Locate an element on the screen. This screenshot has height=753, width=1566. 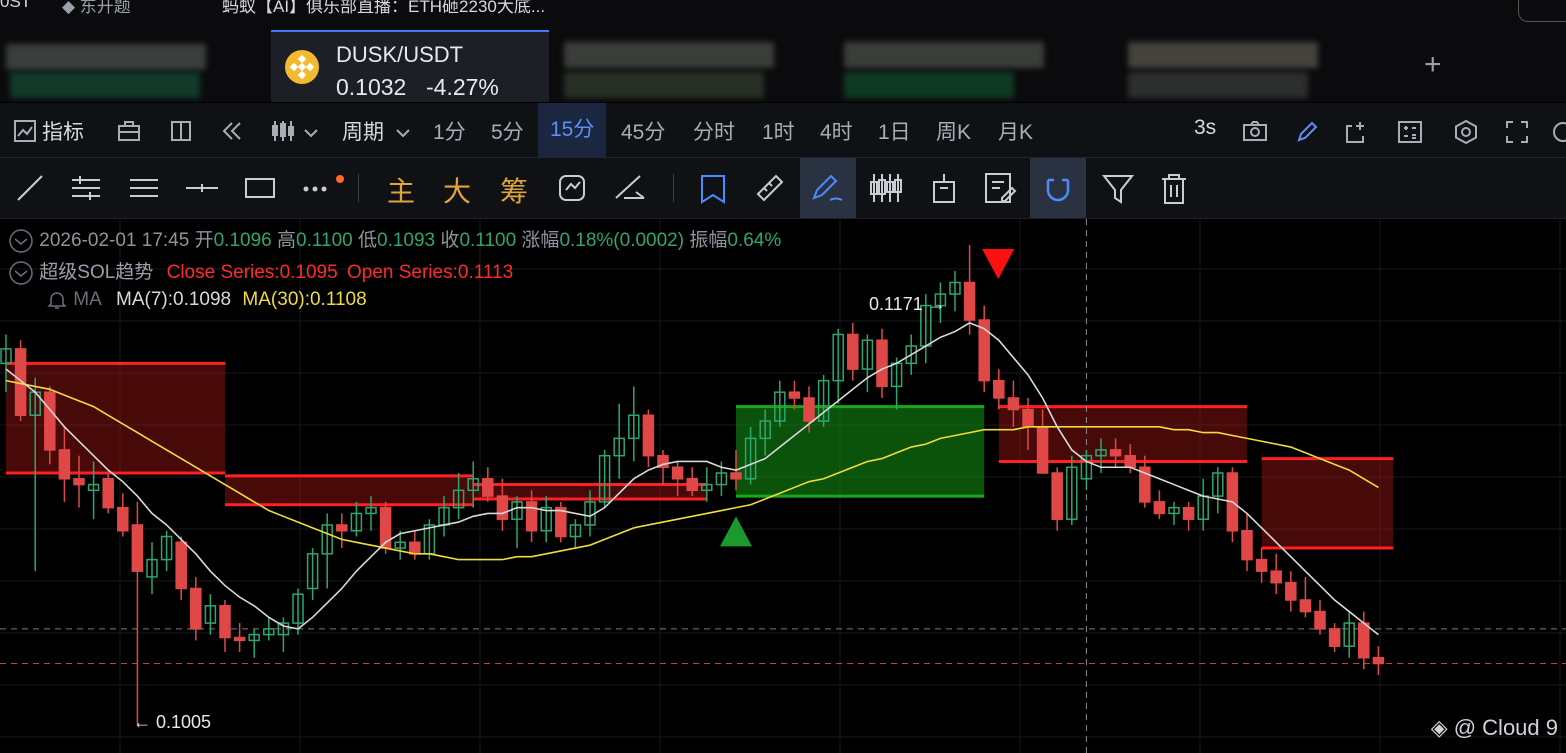
filter-icon is located at coordinates (1118, 188).